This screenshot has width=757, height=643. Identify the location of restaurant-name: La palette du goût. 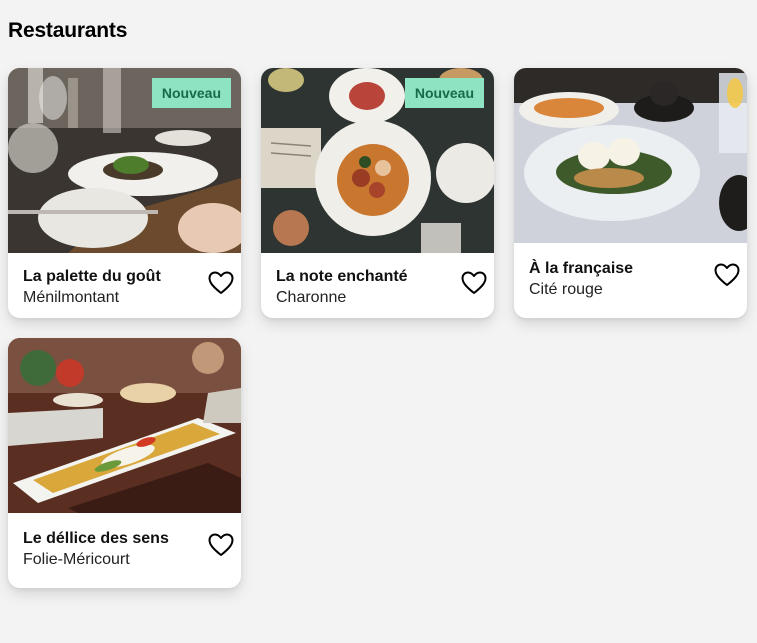
(92, 276).